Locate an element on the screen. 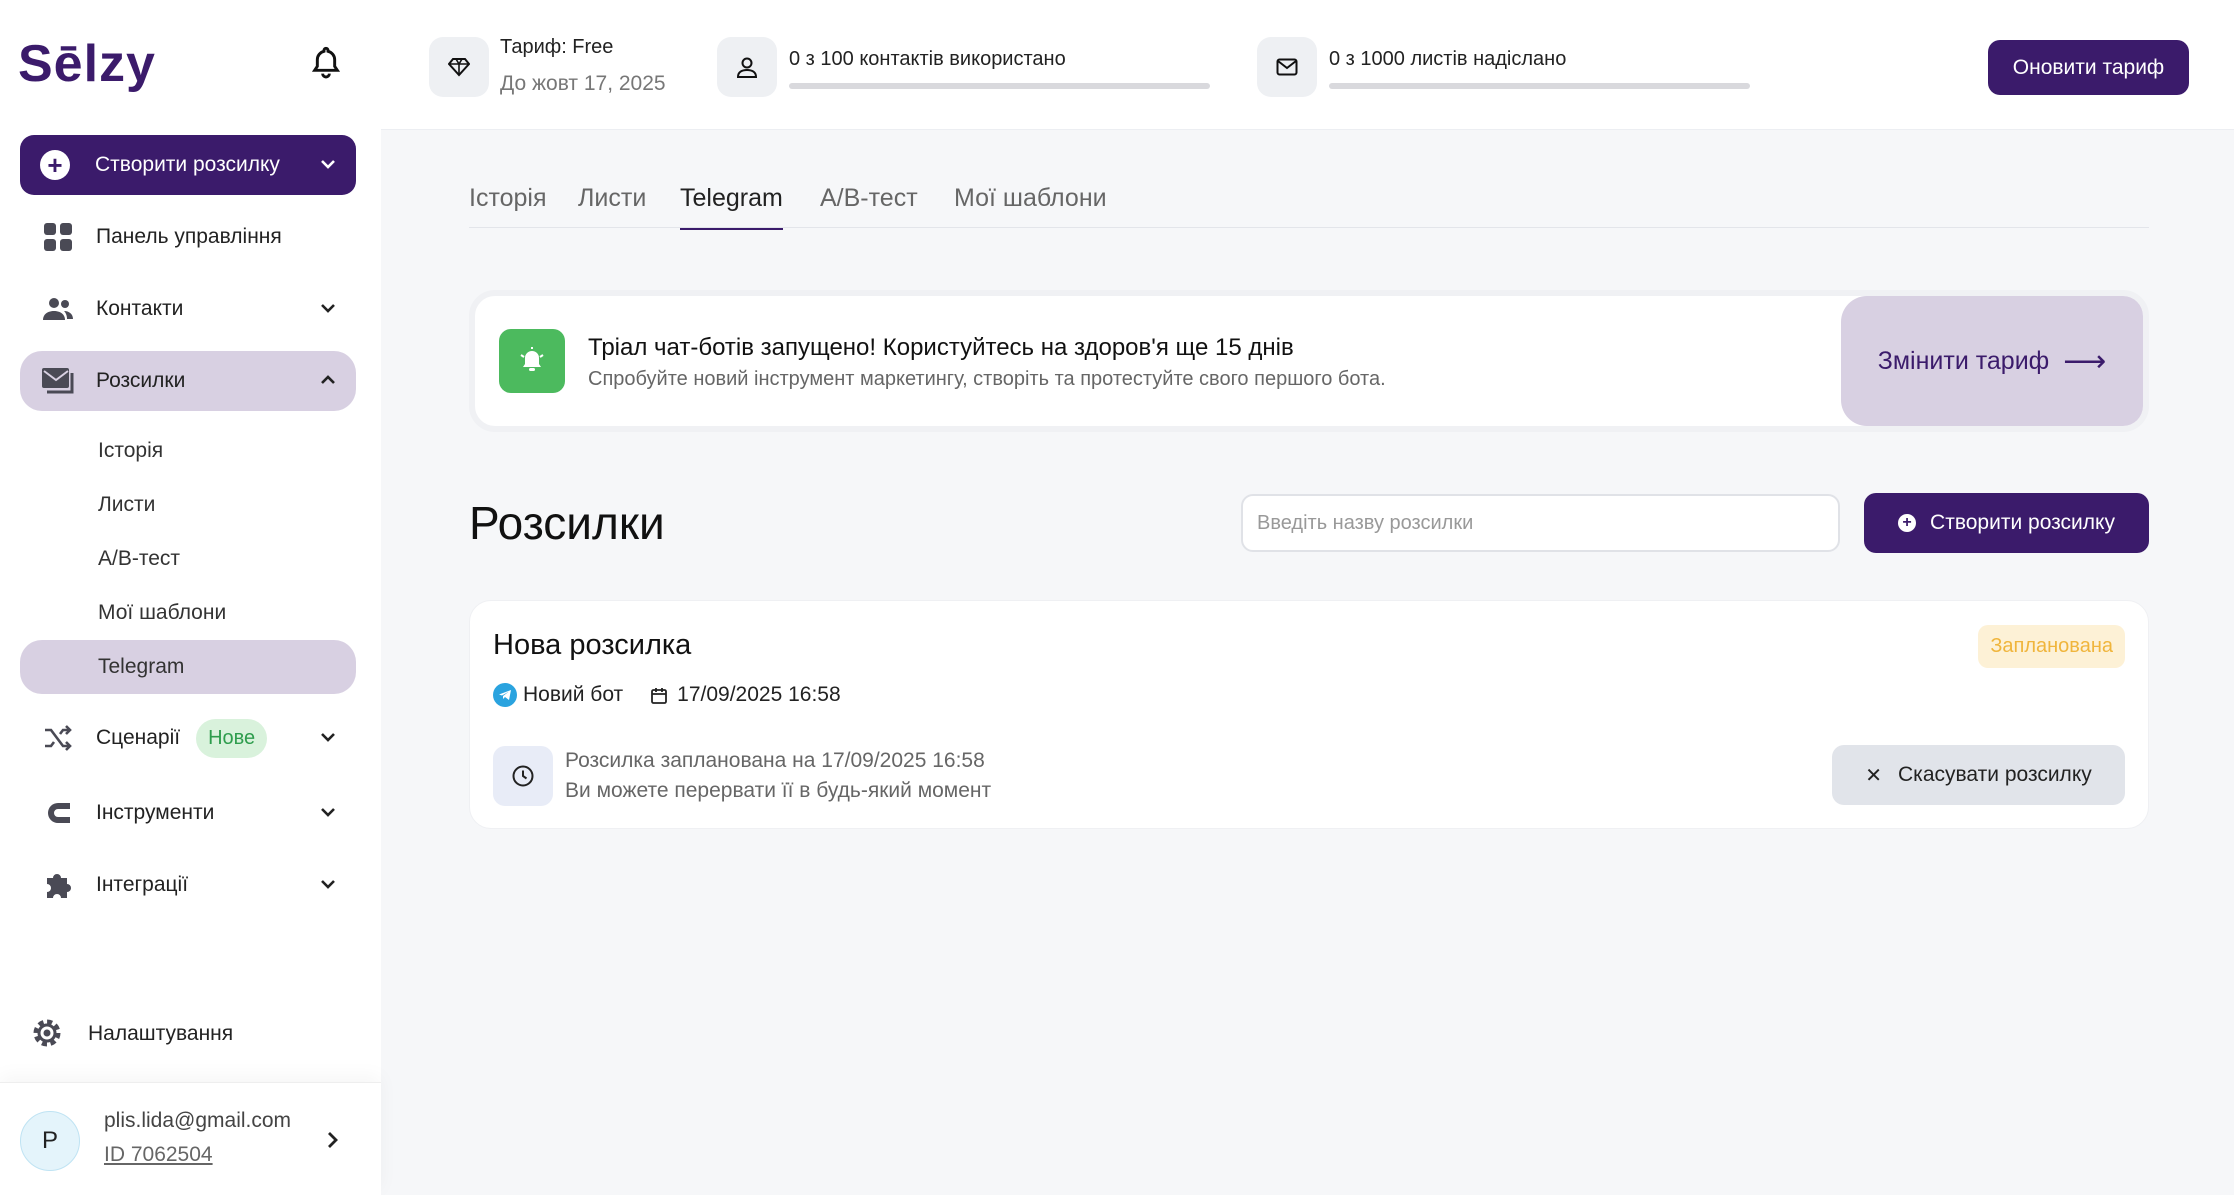 Image resolution: width=2234 pixels, height=1195 pixels. contacts-usage: 0 з 100 контактів використано is located at coordinates (927, 59).